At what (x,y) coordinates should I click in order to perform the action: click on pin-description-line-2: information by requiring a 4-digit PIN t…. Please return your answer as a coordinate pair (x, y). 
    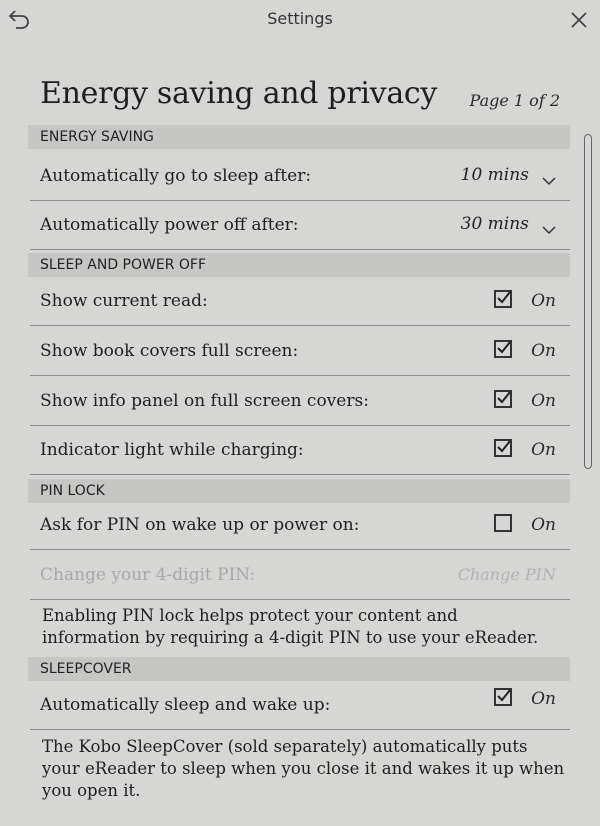
    Looking at the image, I should click on (290, 637).